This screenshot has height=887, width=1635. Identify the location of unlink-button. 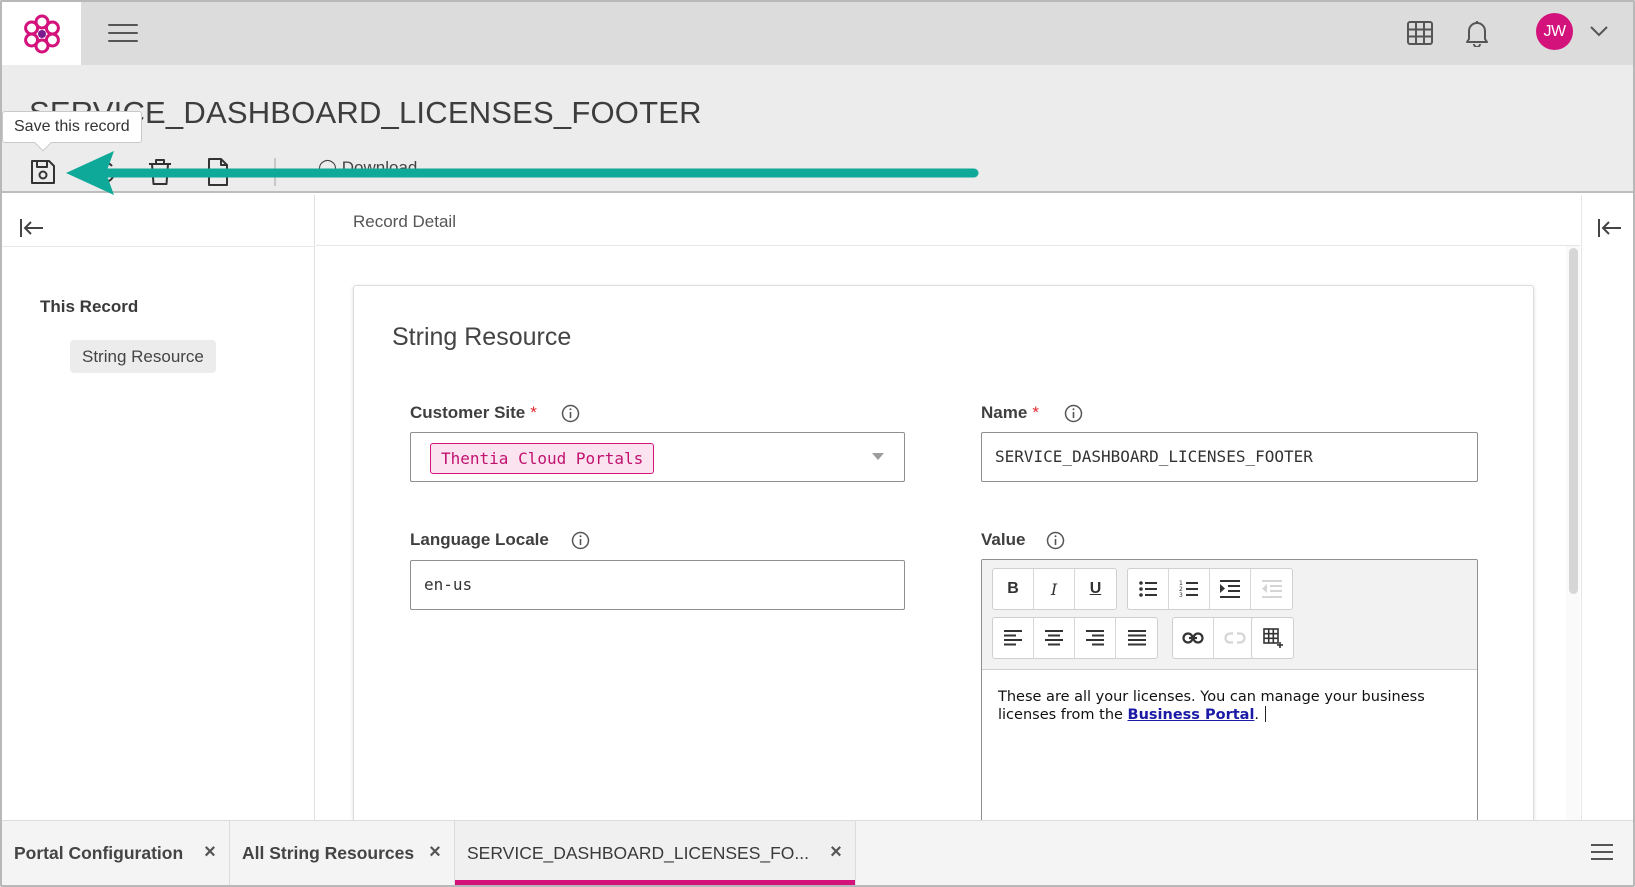
(1234, 638).